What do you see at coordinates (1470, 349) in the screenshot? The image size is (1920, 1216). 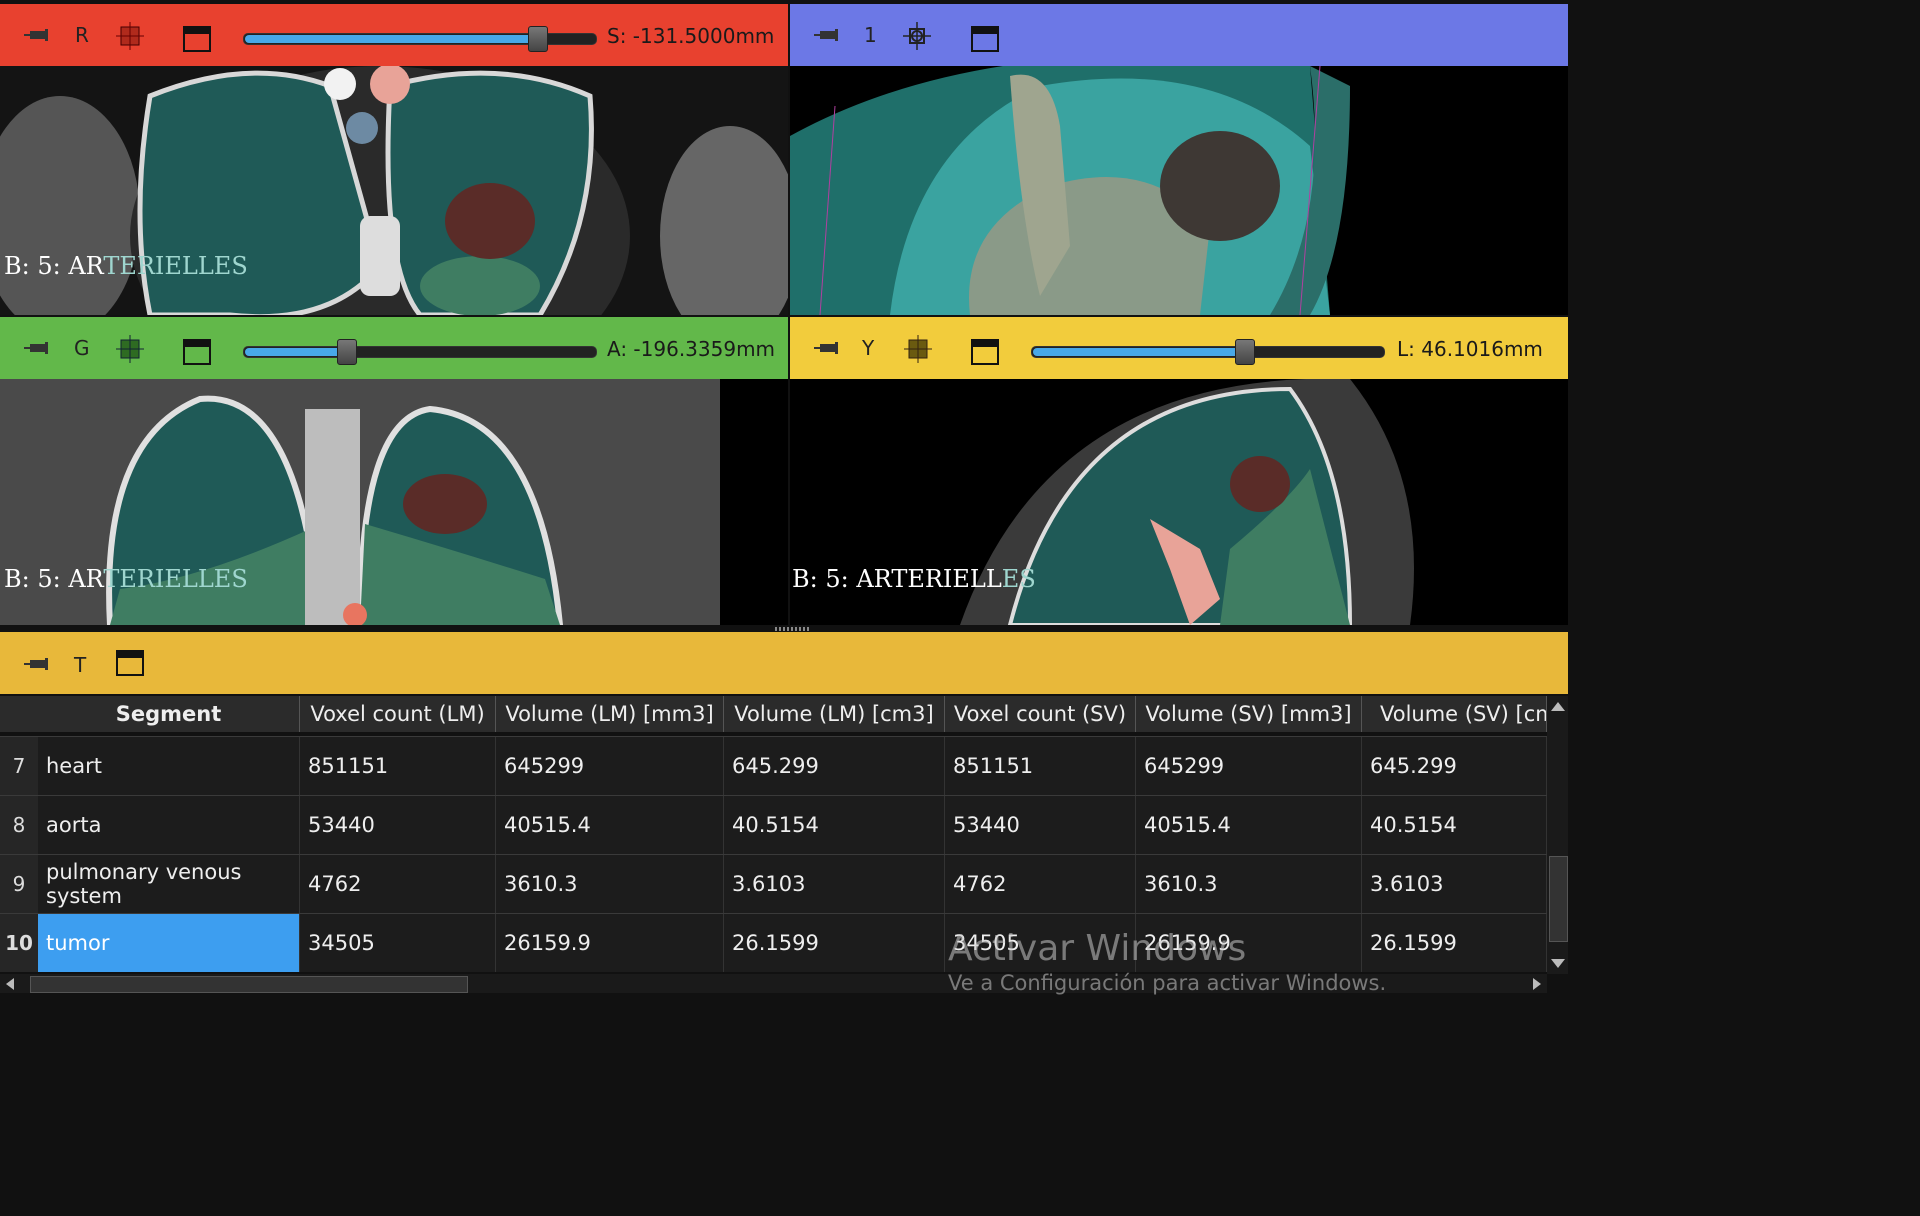 I see `slice-position-readout: L: 46.1016mm` at bounding box center [1470, 349].